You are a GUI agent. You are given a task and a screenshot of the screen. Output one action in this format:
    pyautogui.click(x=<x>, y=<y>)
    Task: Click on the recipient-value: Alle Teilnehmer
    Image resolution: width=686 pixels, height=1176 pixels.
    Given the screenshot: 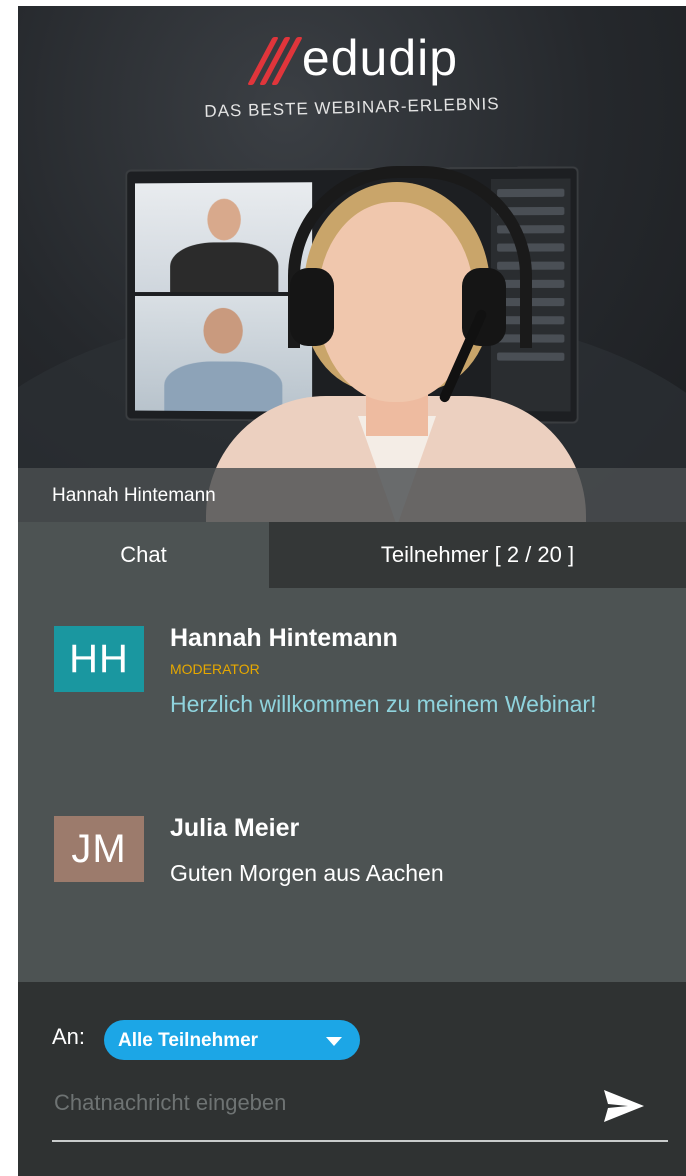 What is the action you would take?
    pyautogui.click(x=188, y=1040)
    